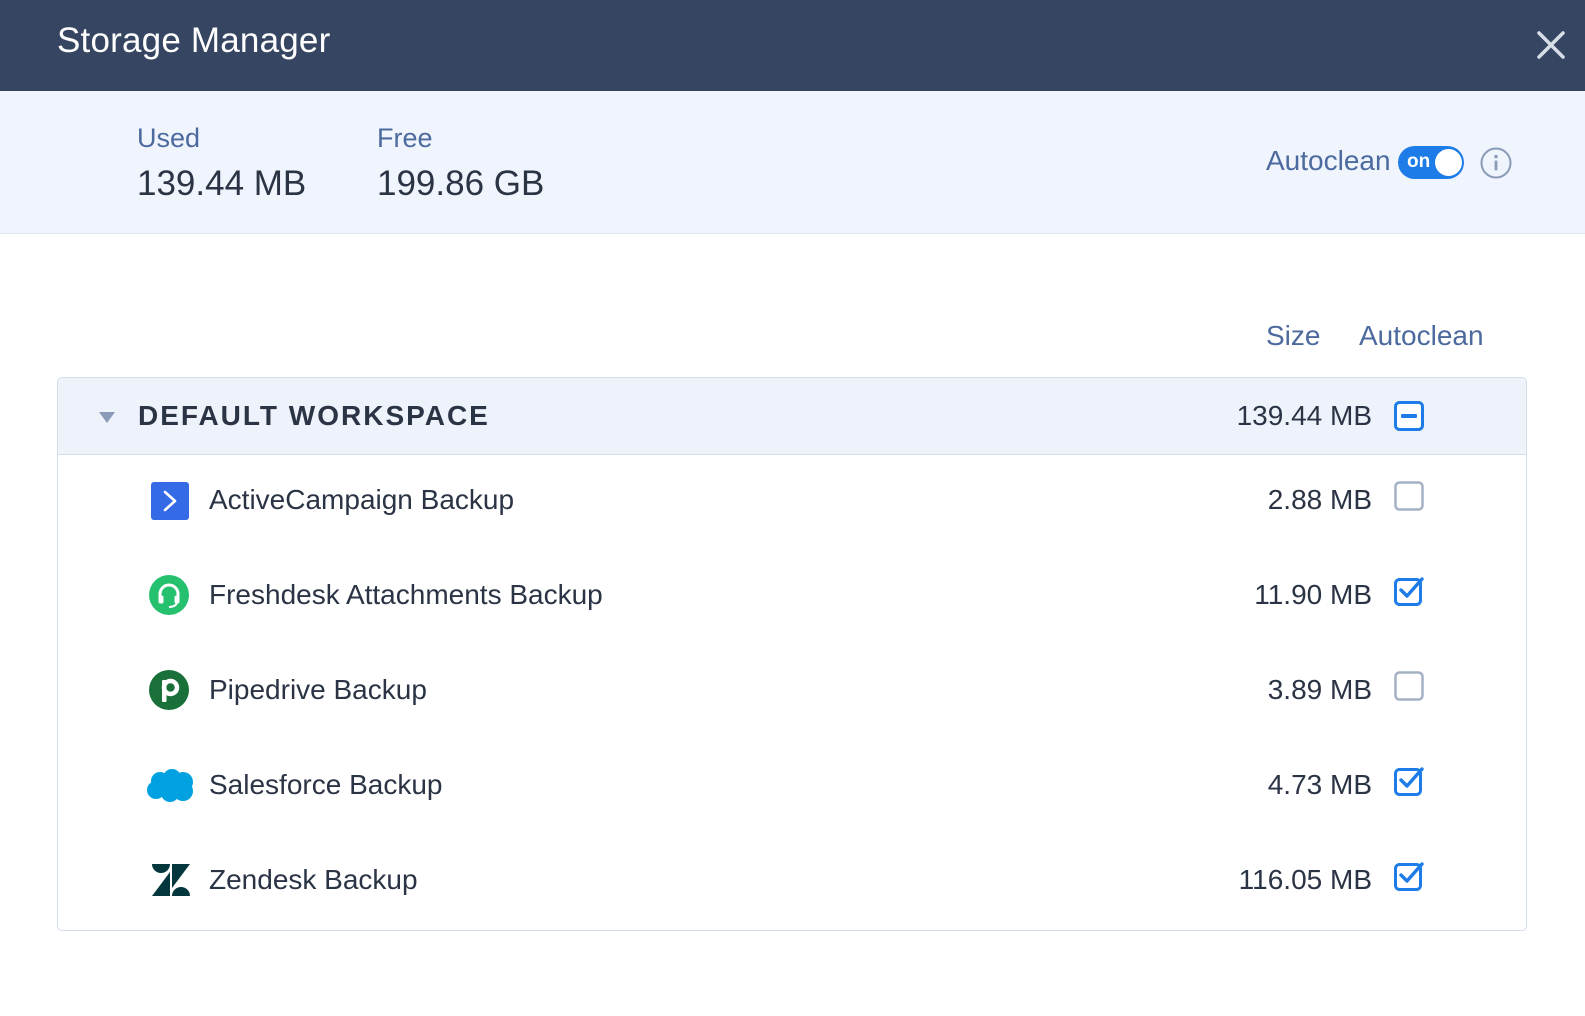 The width and height of the screenshot is (1585, 1016). Describe the element at coordinates (169, 690) in the screenshot. I see `pipedrive-icon` at that location.